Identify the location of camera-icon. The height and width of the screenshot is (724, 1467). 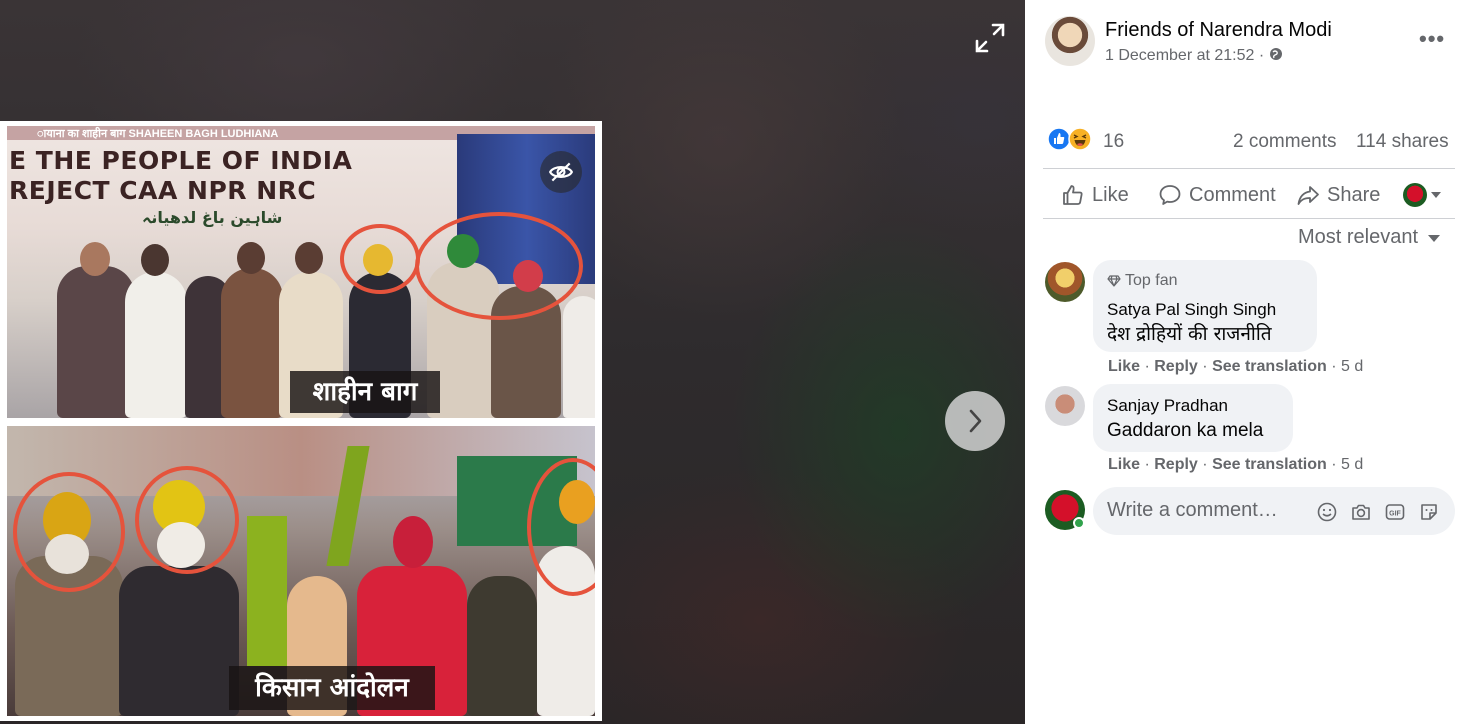
(1361, 512).